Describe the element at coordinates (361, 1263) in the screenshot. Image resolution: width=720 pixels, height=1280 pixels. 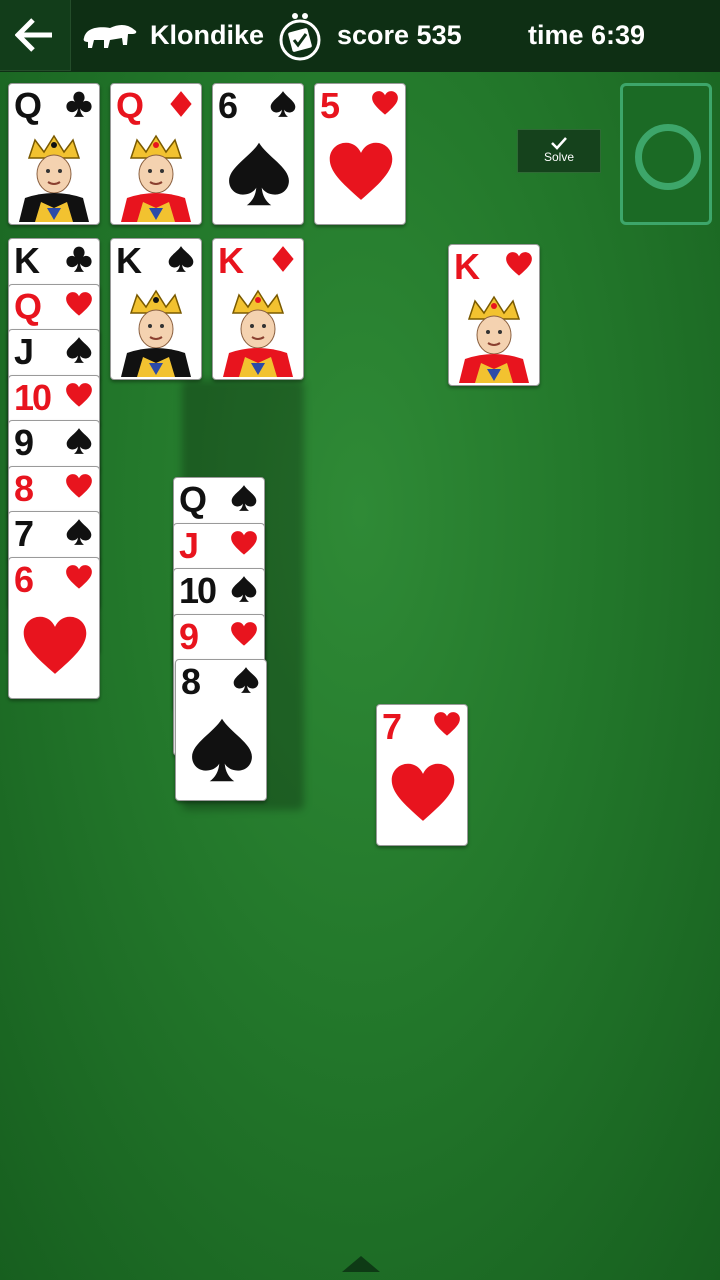
I see `expand-up-icon` at that location.